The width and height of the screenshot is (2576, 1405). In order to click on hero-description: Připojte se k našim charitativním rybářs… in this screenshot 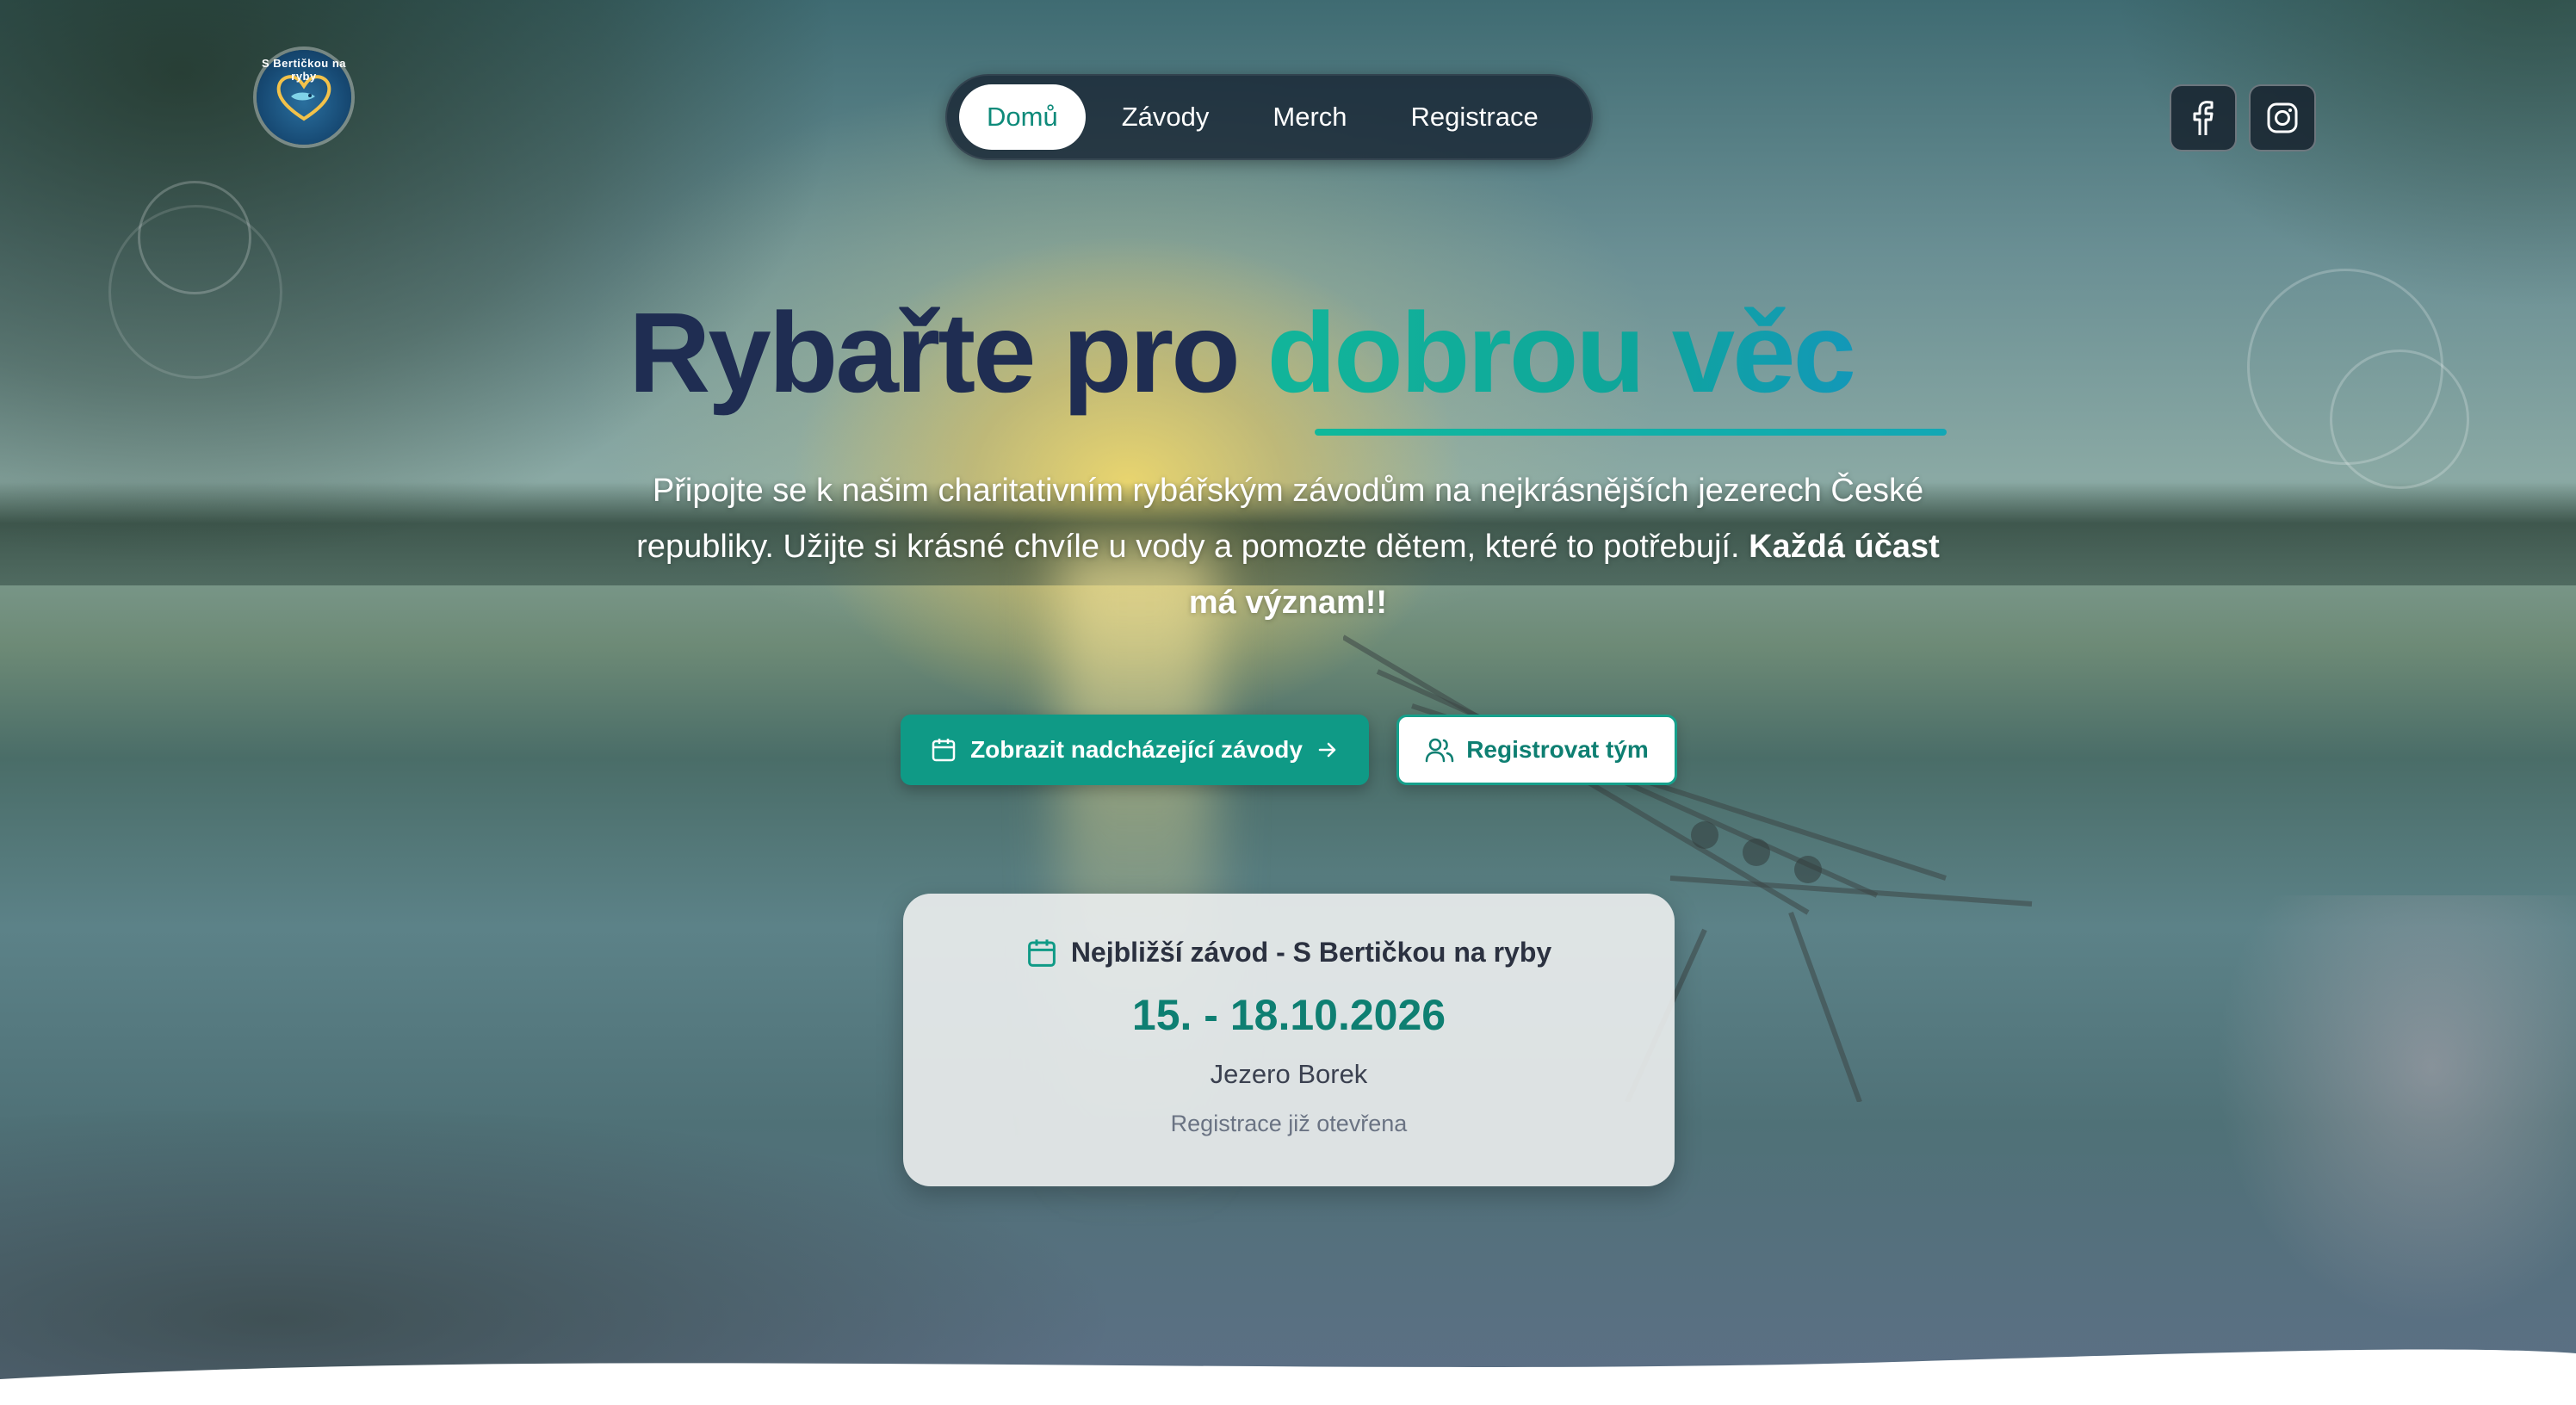, I will do `click(1288, 547)`.